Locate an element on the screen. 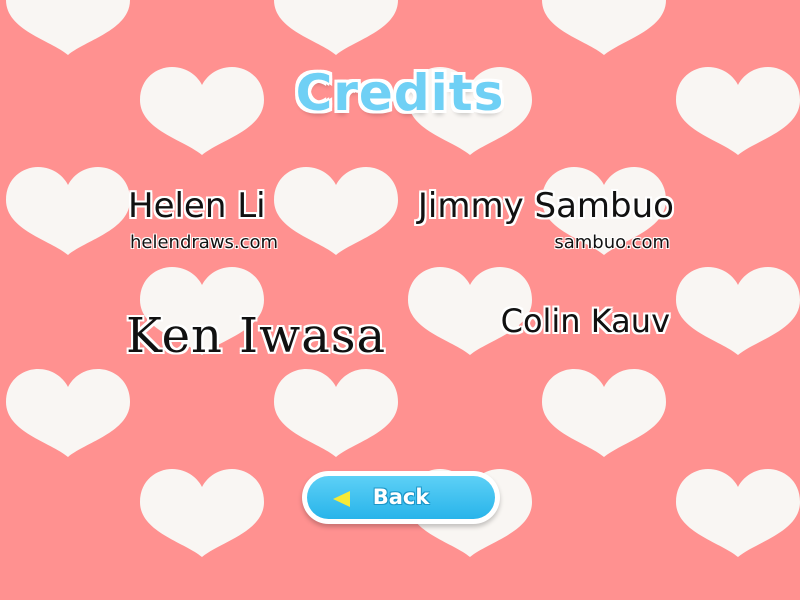  back-button-face: Back is located at coordinates (401, 497).